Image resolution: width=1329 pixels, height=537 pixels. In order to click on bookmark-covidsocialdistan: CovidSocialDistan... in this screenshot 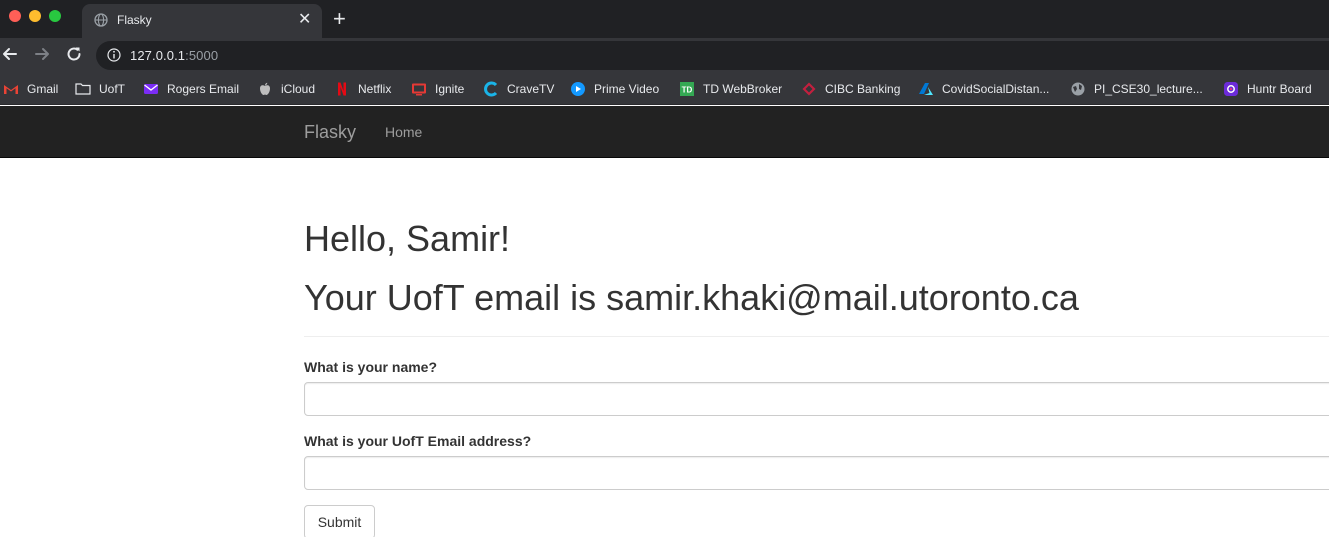, I will do `click(983, 89)`.